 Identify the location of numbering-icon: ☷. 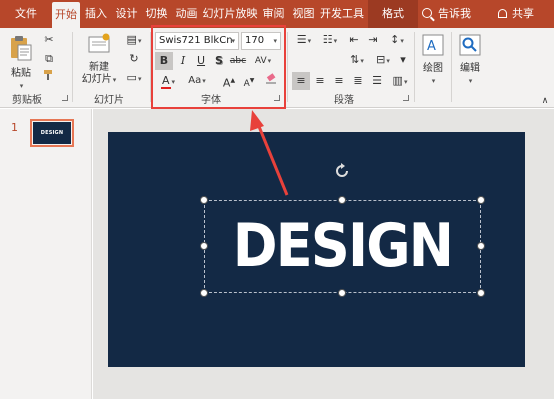
(327, 39).